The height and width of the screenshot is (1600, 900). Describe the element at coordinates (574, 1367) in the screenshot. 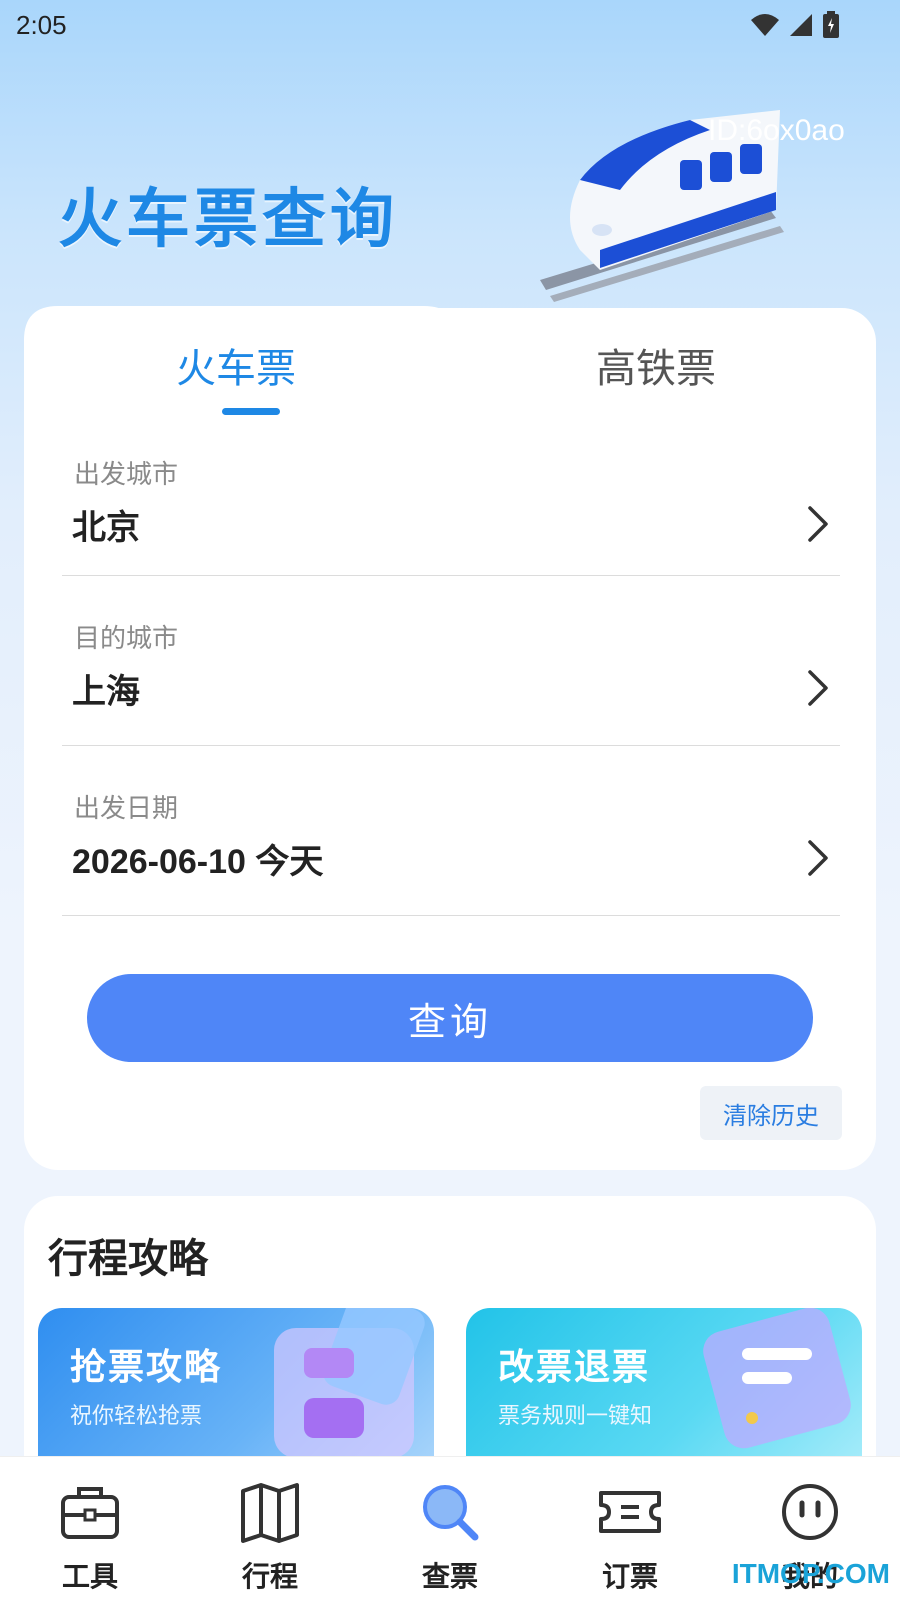

I see `guide-card-title: 改票退票` at that location.